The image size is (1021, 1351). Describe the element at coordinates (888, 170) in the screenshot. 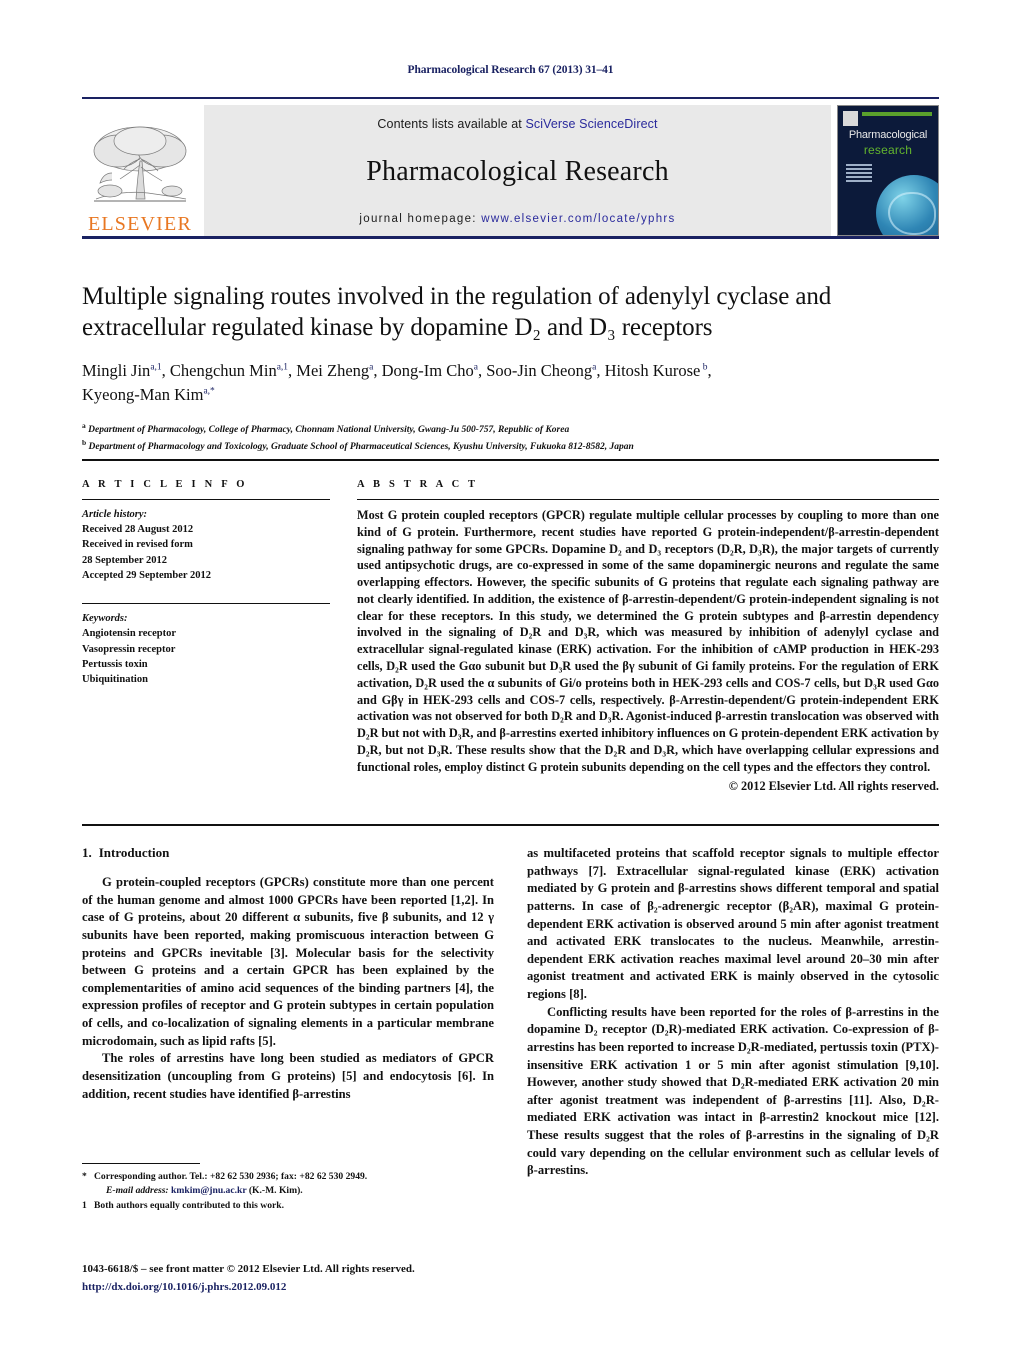

I see `journal-cover-thumbnail: Pharmacological research` at that location.